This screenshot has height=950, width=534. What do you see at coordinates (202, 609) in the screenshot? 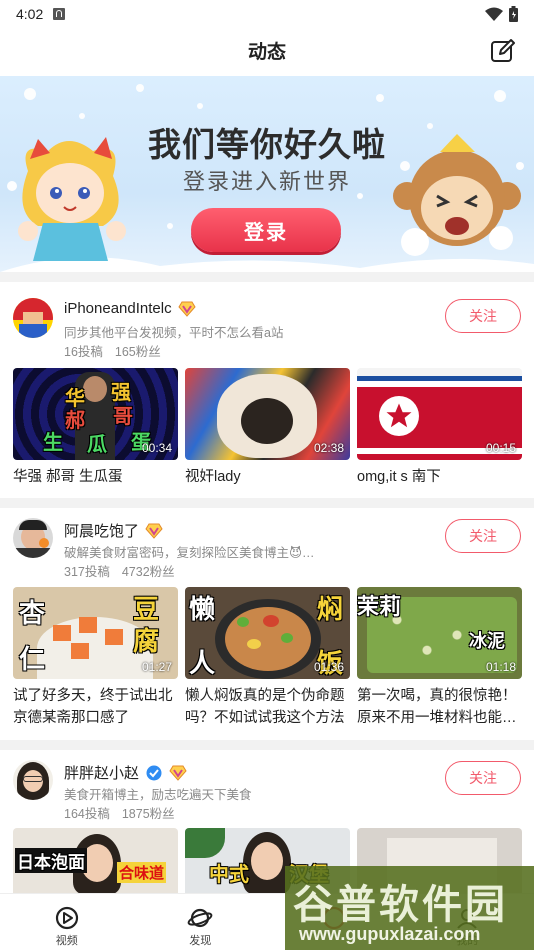
I see `thumb-caption: 懒` at bounding box center [202, 609].